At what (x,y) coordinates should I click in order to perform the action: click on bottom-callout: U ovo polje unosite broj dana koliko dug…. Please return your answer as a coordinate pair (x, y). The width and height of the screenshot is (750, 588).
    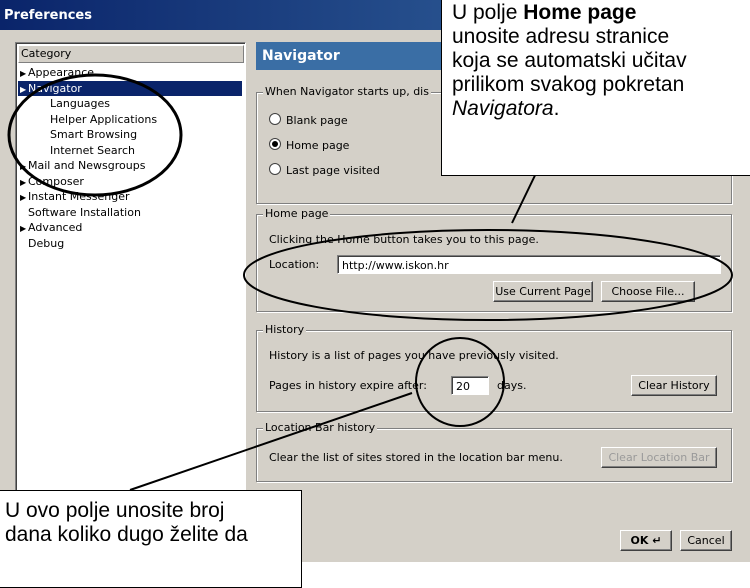
    Looking at the image, I should click on (151, 539).